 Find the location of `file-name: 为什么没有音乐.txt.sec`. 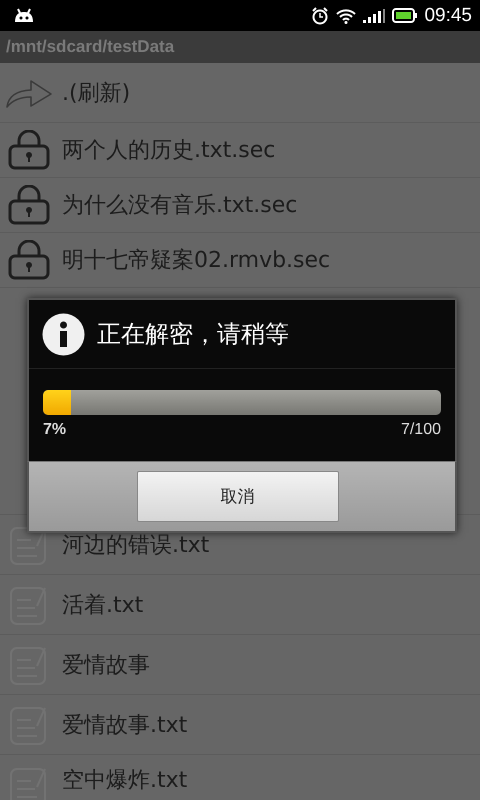

file-name: 为什么没有音乐.txt.sec is located at coordinates (180, 205).